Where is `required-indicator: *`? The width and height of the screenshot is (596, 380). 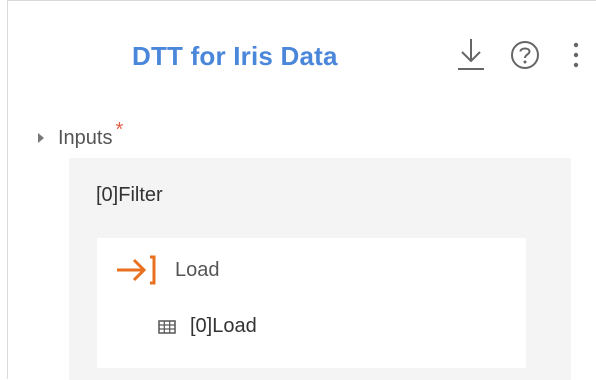
required-indicator: * is located at coordinates (119, 129).